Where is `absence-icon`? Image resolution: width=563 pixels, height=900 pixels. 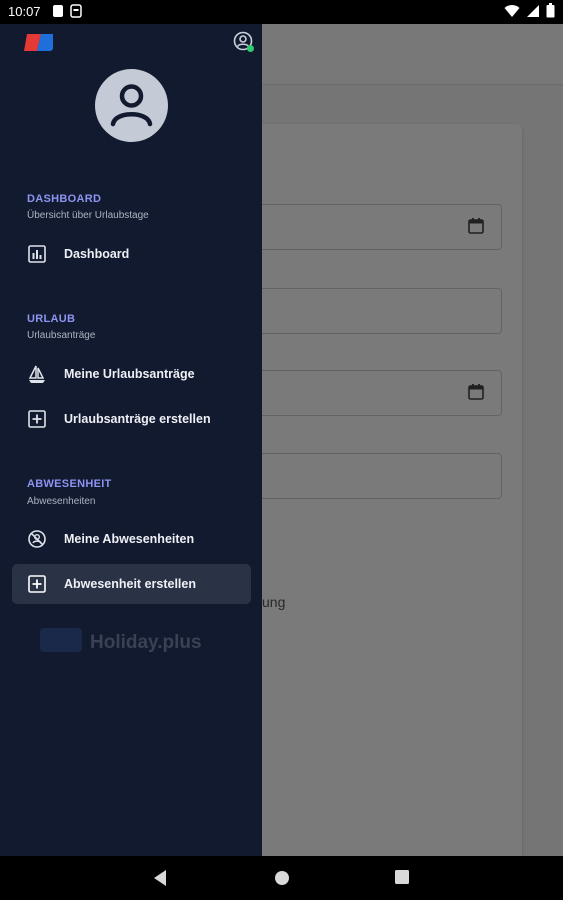 absence-icon is located at coordinates (37, 539).